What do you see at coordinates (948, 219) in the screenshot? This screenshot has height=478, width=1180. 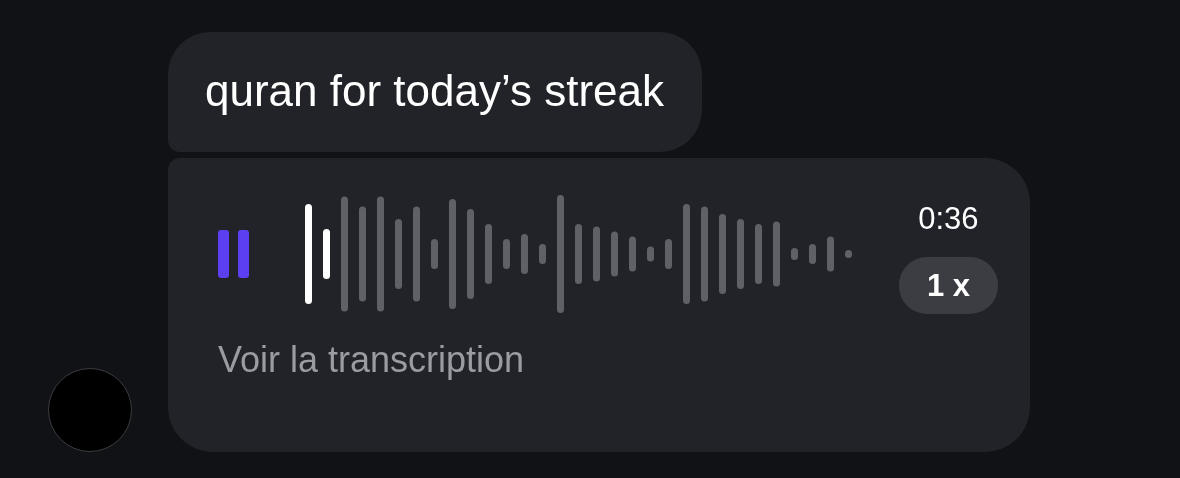 I see `duration-text: 0:36` at bounding box center [948, 219].